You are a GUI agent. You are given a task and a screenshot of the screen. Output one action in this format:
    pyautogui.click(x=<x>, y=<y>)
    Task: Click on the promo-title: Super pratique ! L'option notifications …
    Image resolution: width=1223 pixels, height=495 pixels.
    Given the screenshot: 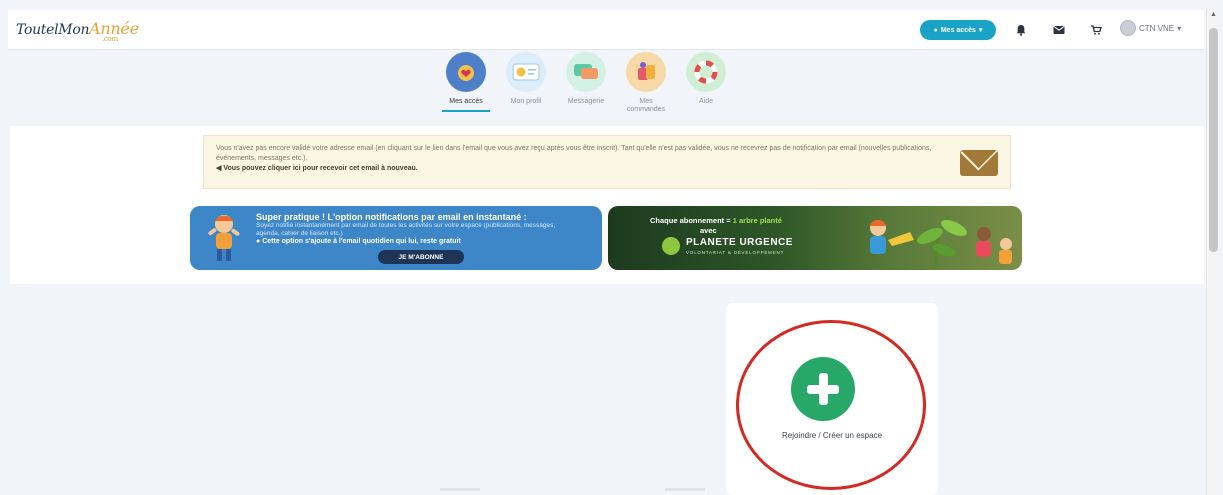 What is the action you would take?
    pyautogui.click(x=391, y=217)
    